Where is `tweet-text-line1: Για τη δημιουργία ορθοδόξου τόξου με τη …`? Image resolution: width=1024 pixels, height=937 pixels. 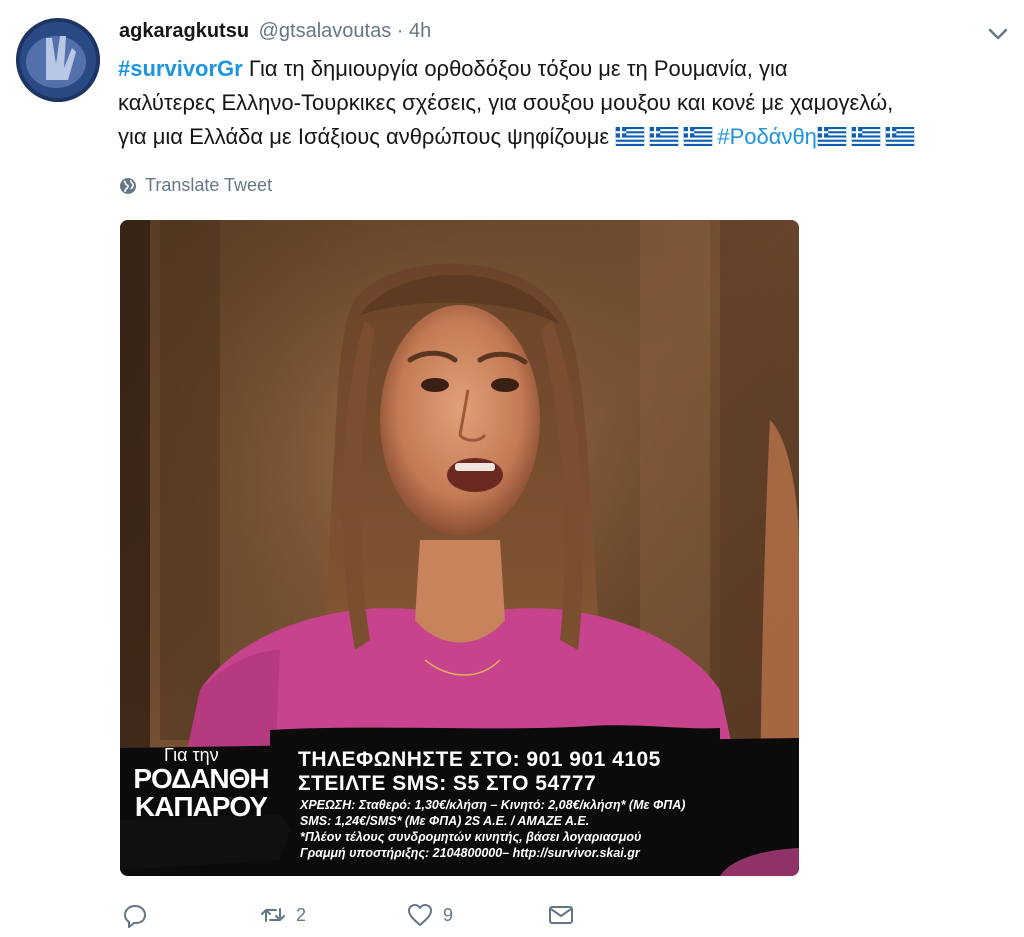
tweet-text-line1: Για τη δημιουργία ορθοδόξου τόξου με τη … is located at coordinates (515, 68).